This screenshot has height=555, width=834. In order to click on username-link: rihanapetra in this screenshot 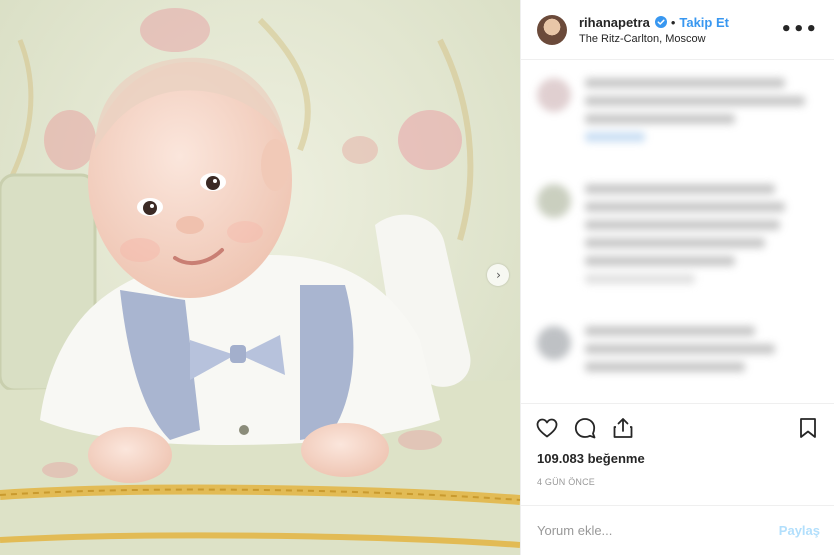, I will do `click(614, 22)`.